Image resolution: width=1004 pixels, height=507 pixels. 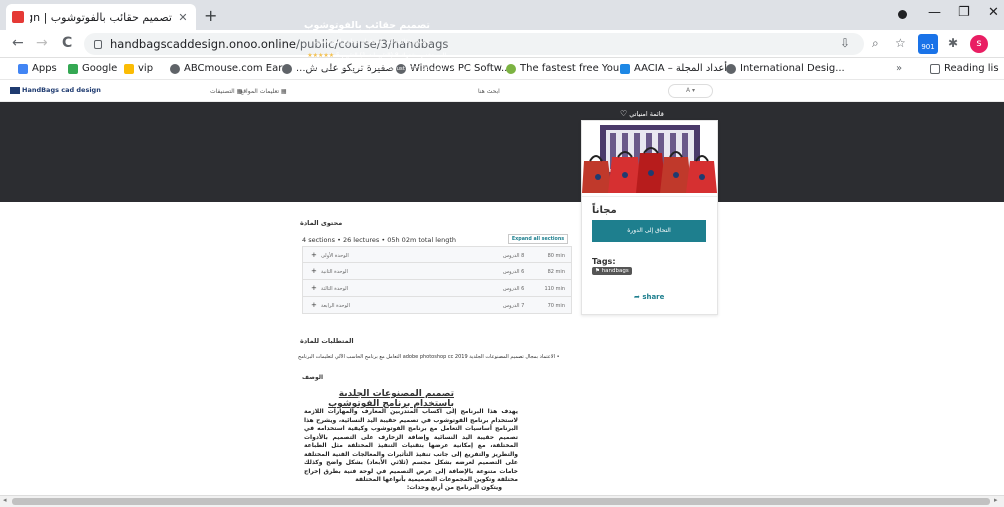 I want to click on profile-avatar: s, so click(x=979, y=44).